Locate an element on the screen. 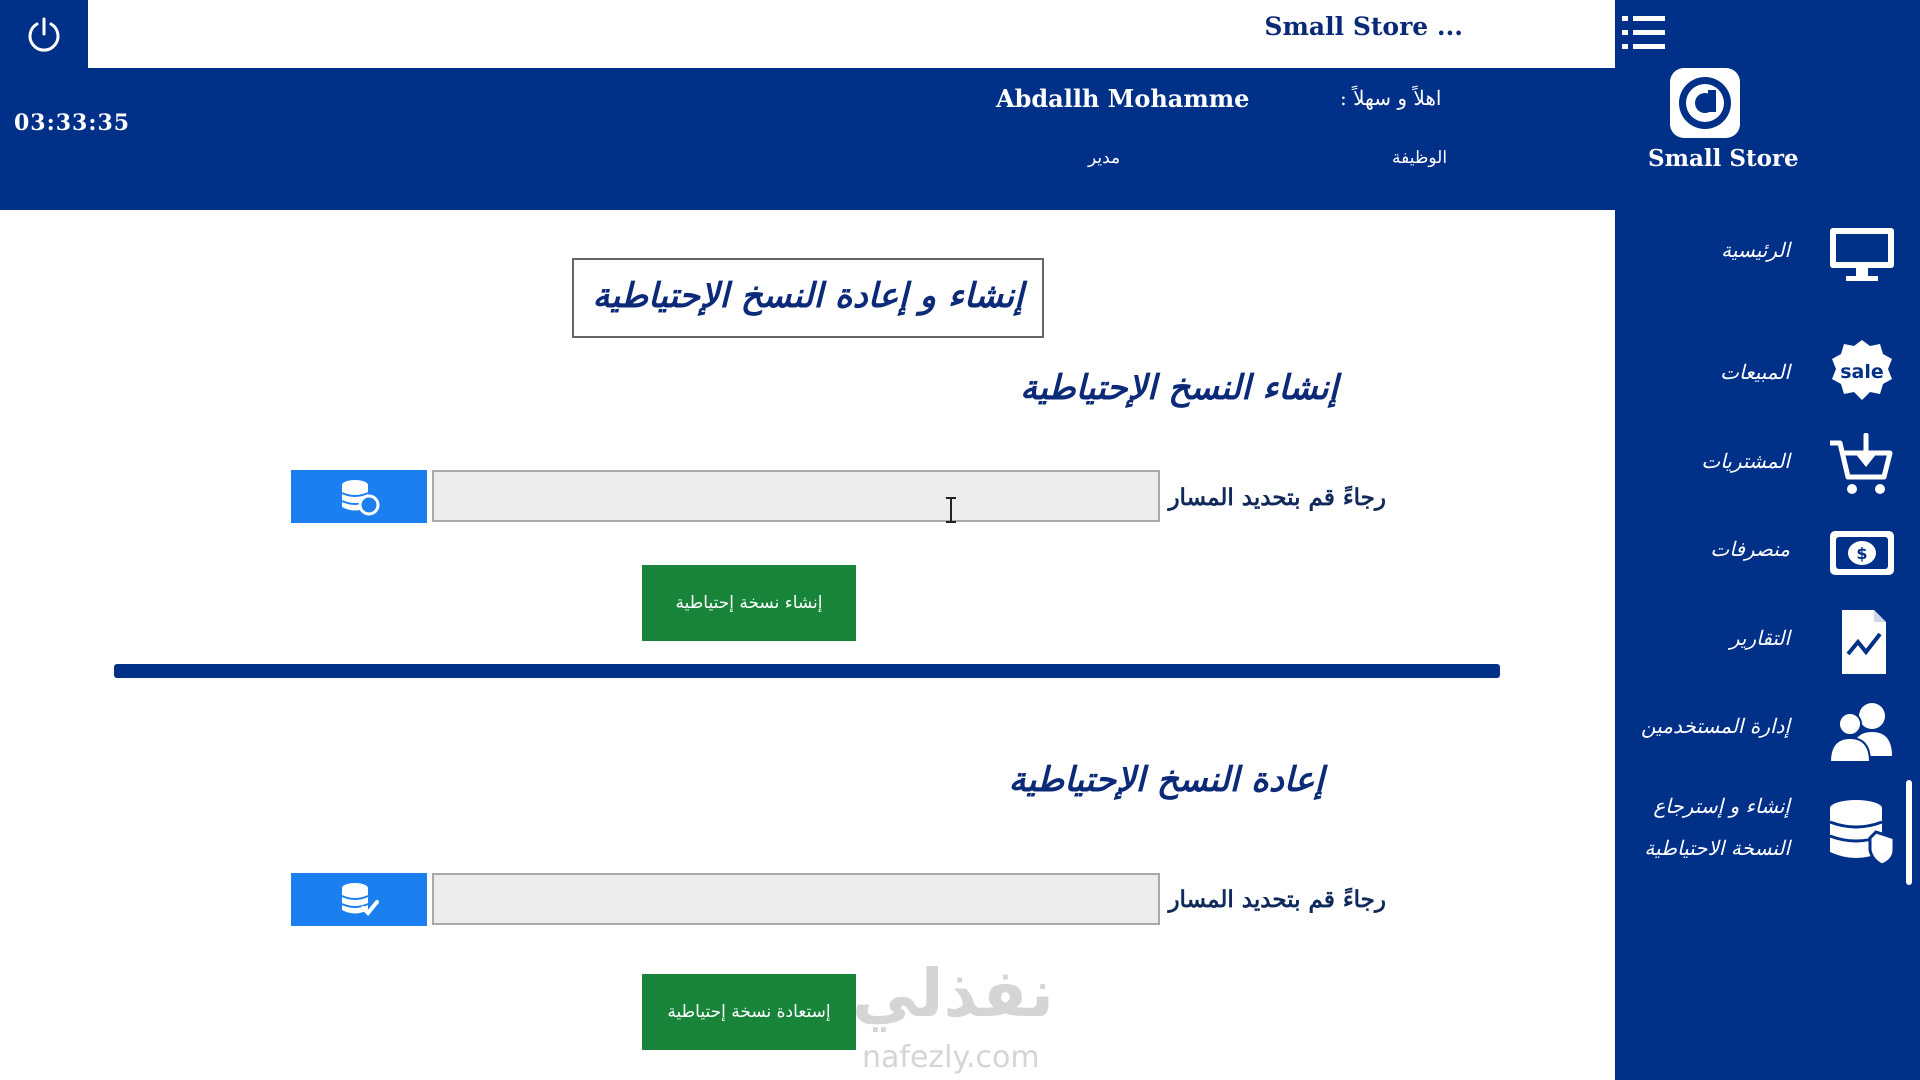 This screenshot has width=1920, height=1080. sidebar-item-label: إدارة المستخدمين is located at coordinates (1715, 726).